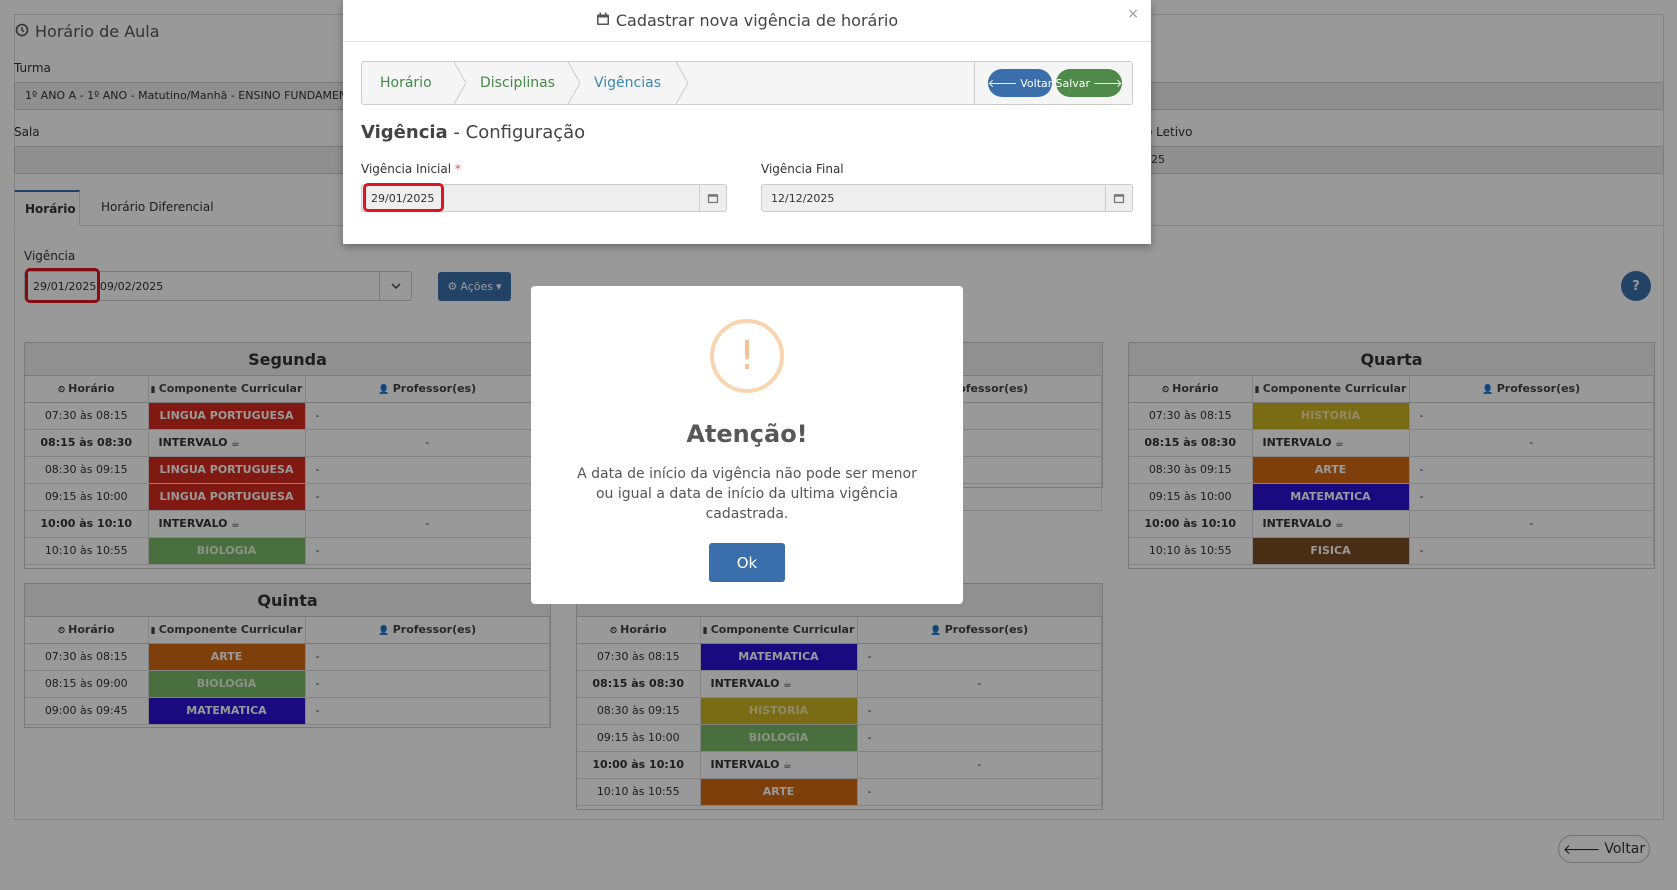 This screenshot has height=890, width=1677. I want to click on wizard-save-button: Salvar 🡒, so click(1089, 83).